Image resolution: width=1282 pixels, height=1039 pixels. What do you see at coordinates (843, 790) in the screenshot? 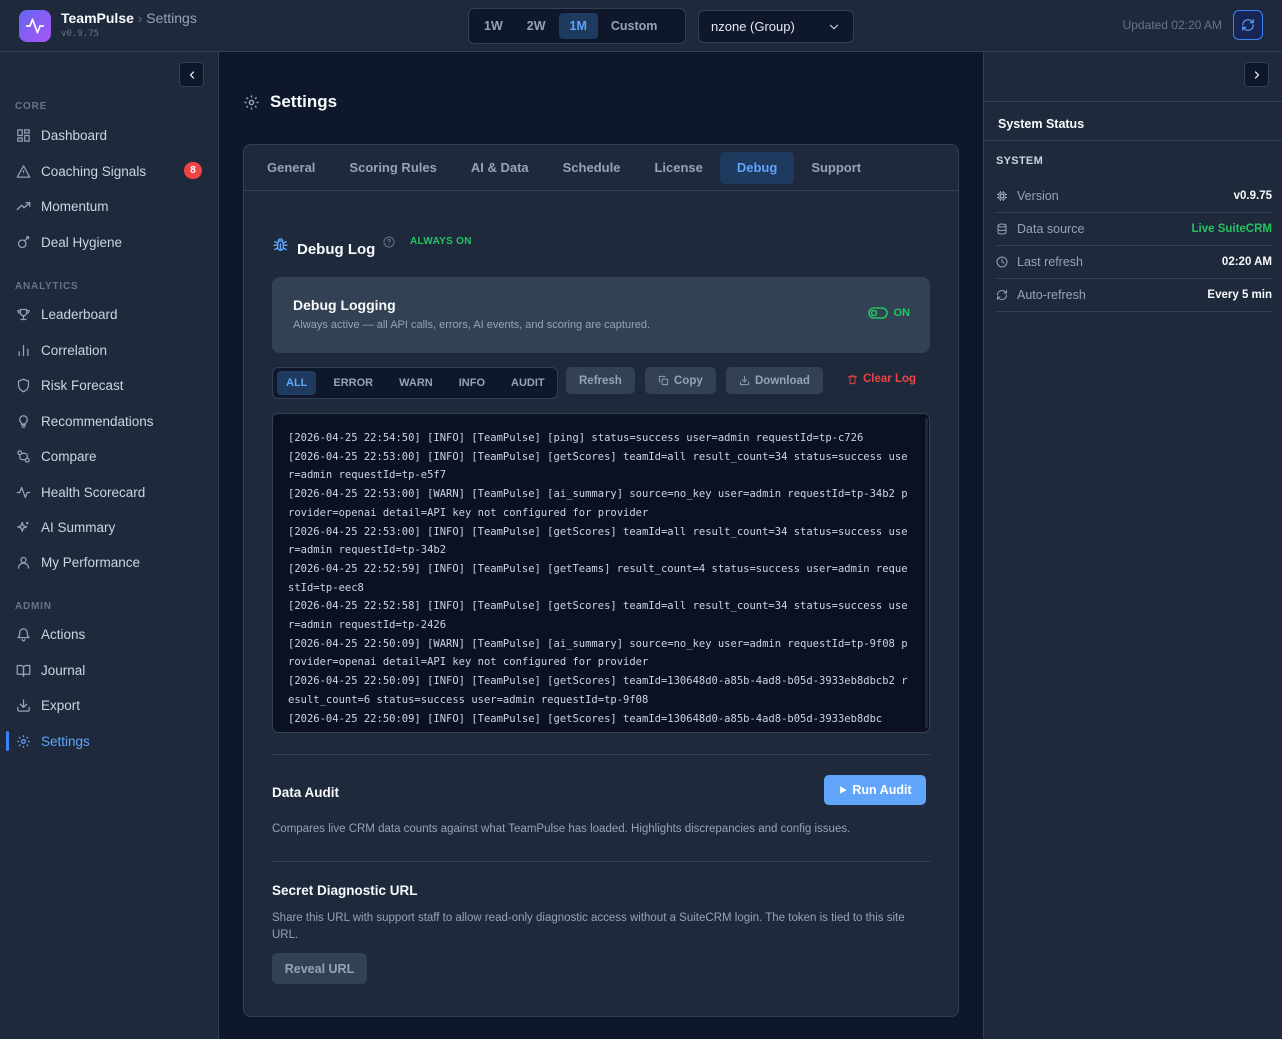
I see `play-icon` at bounding box center [843, 790].